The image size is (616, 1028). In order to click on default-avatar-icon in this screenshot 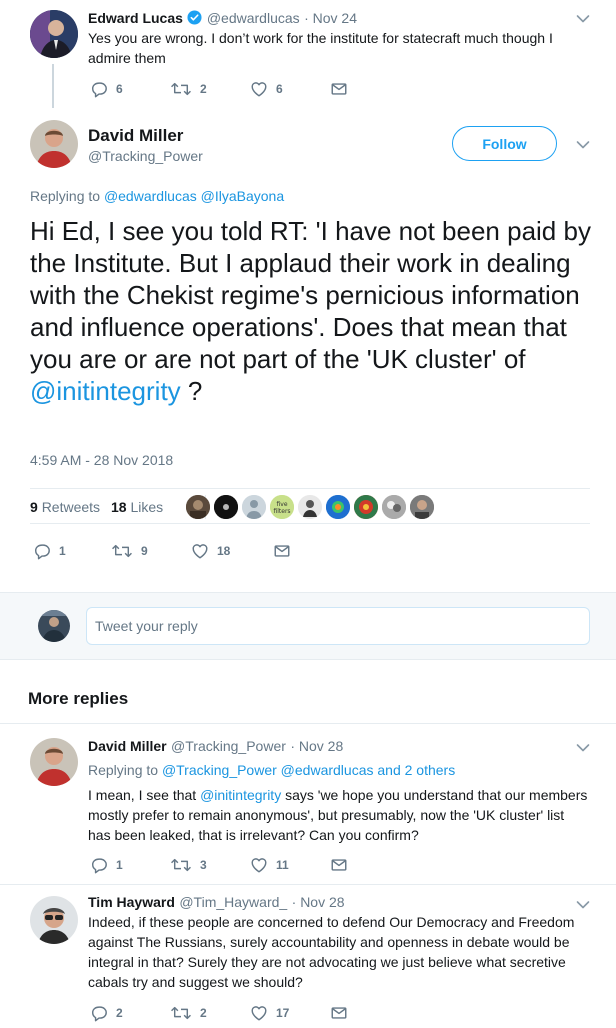, I will do `click(254, 507)`.